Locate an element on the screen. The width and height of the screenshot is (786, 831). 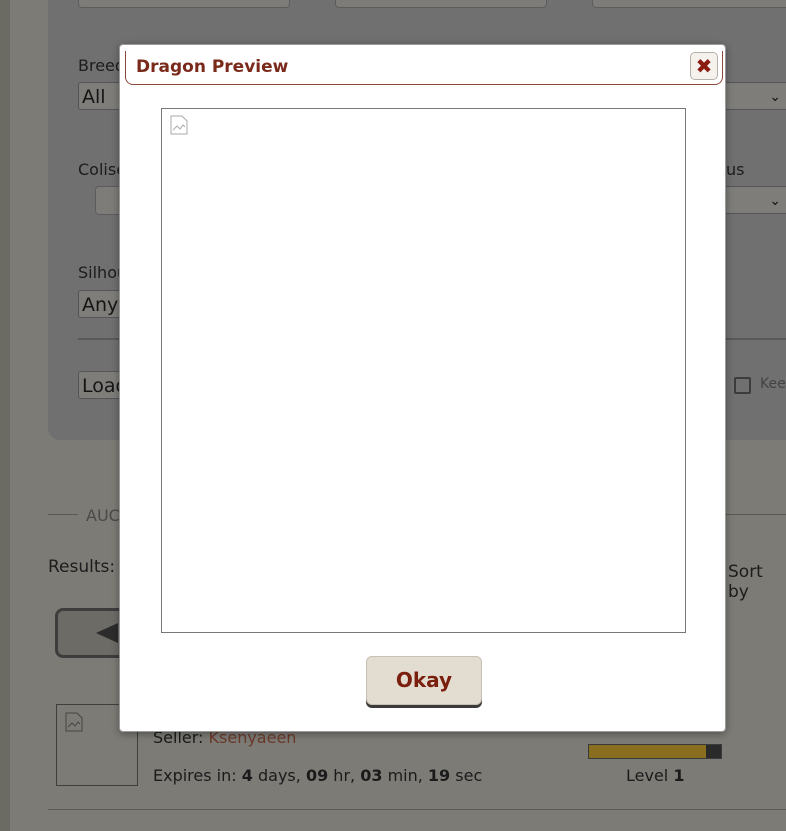
dialog-title: Dragon Preview is located at coordinates (212, 67).